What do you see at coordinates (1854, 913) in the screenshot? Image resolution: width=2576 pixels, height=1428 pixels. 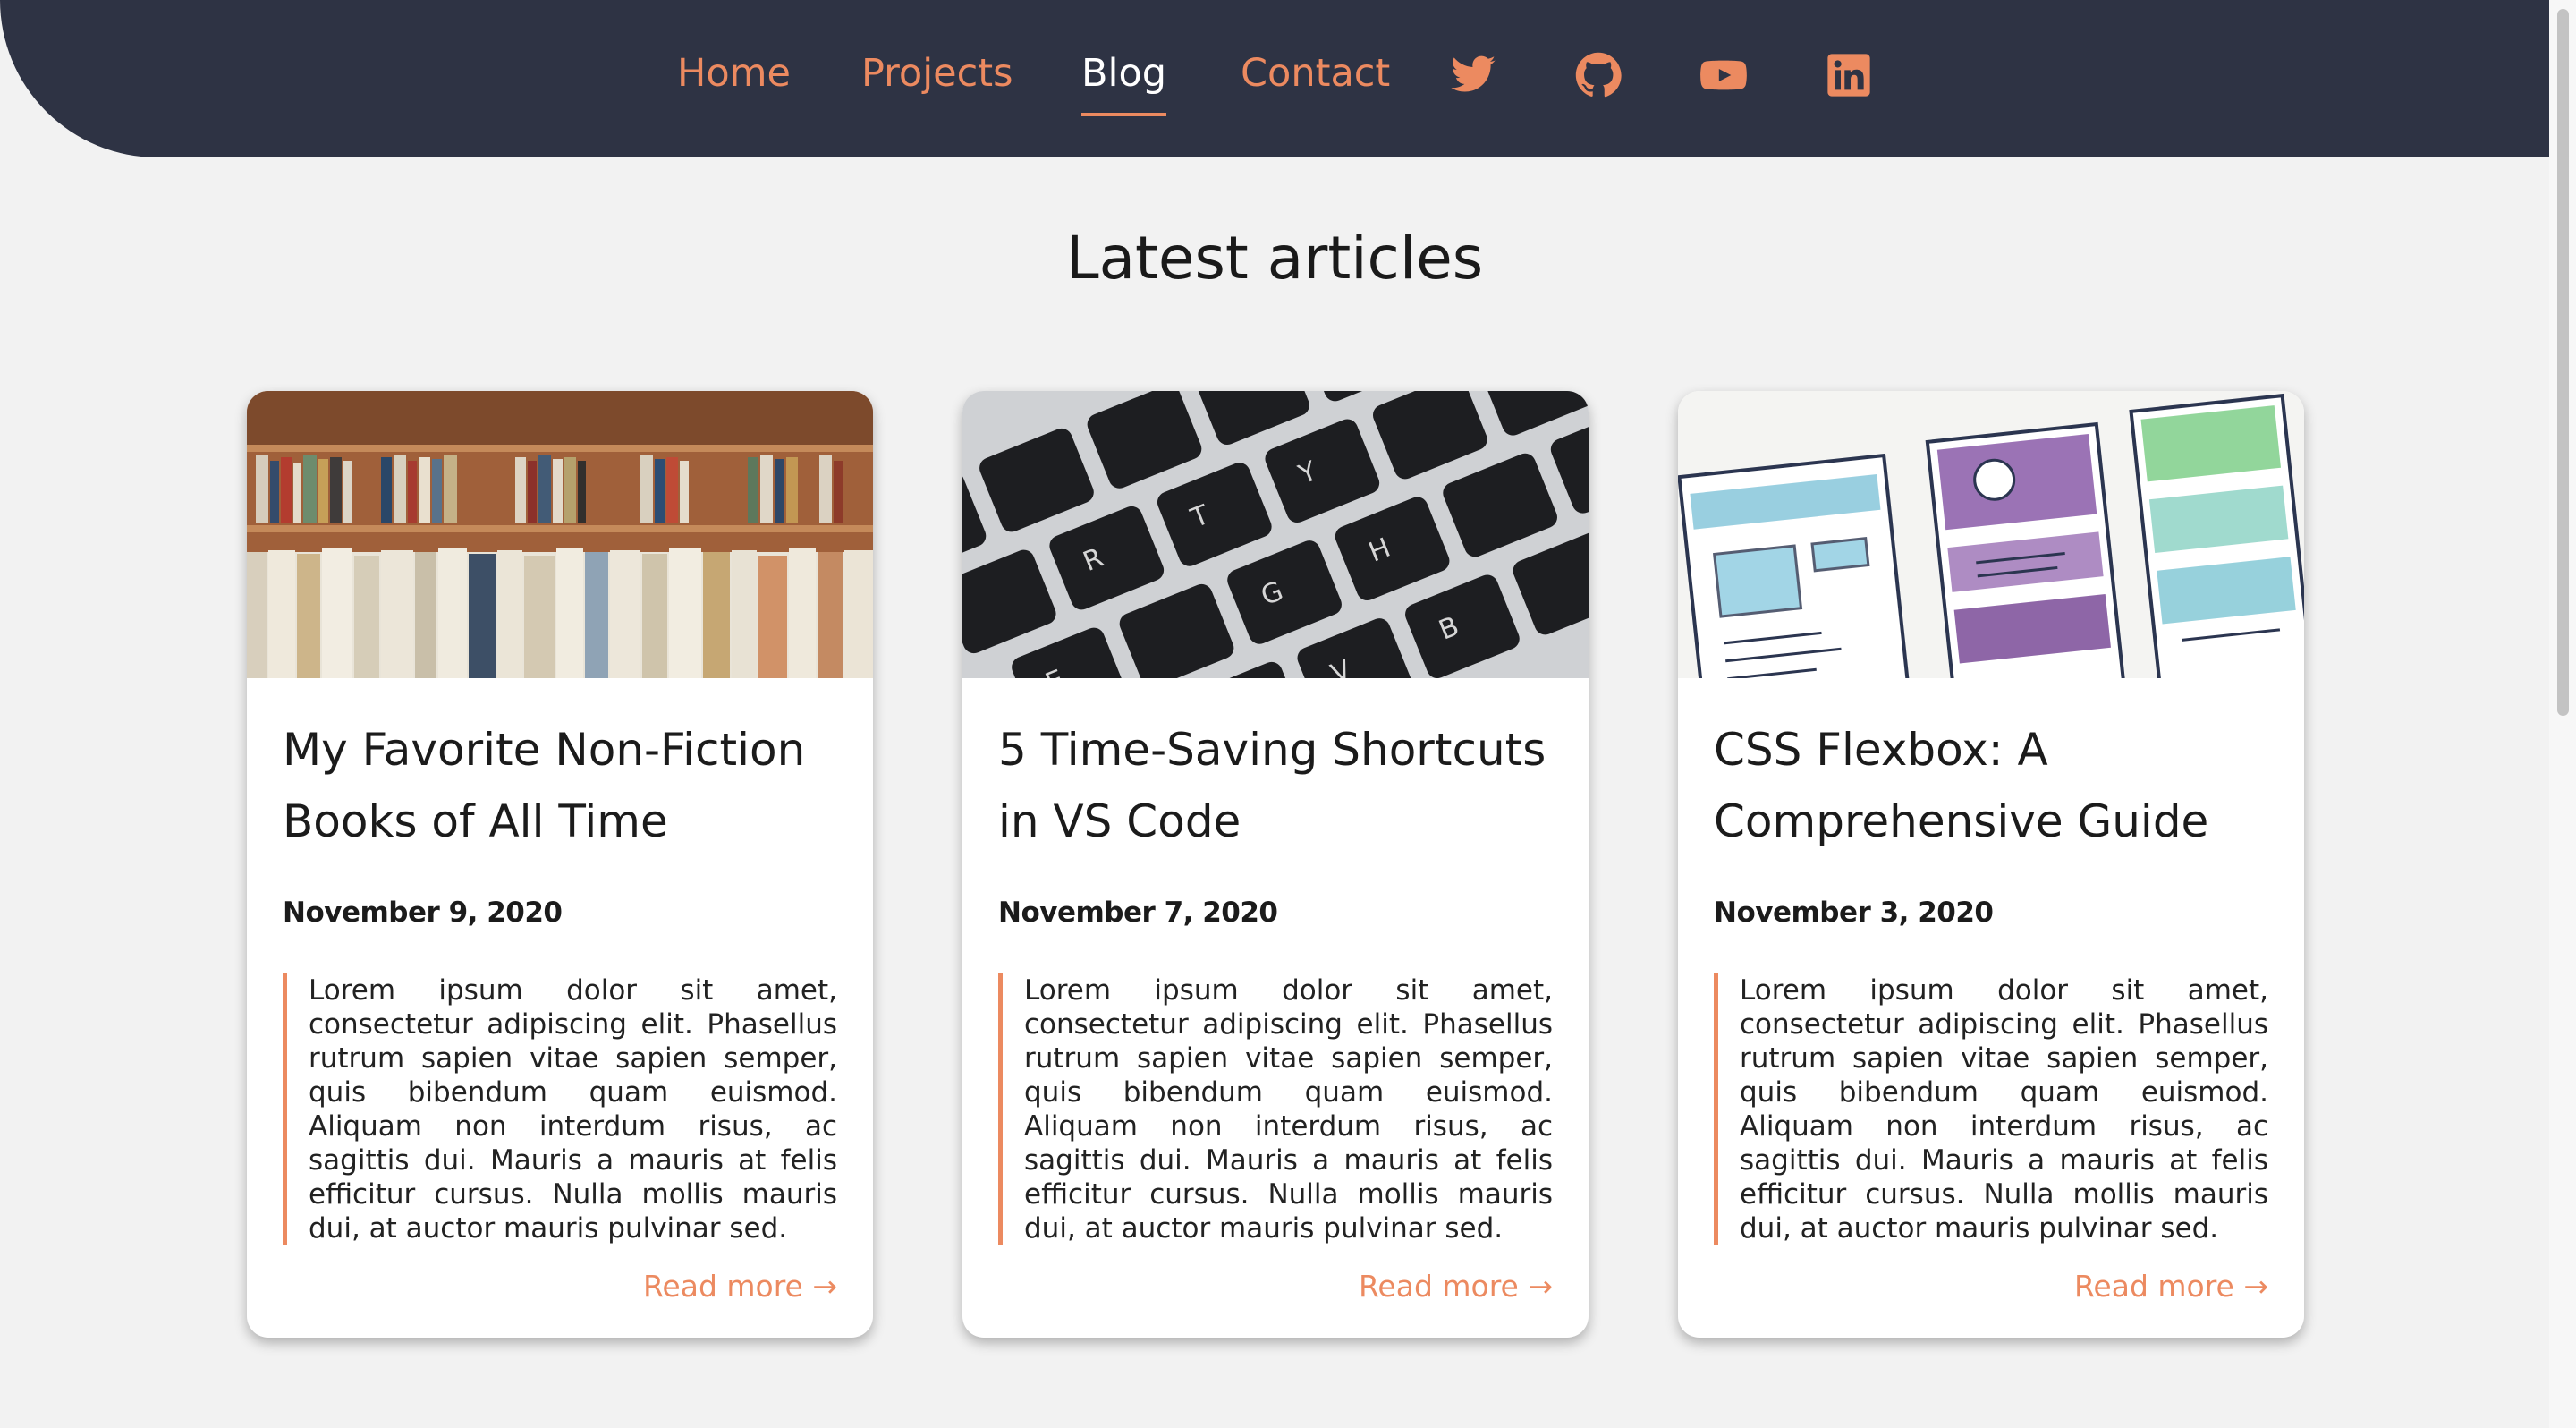 I see `article-date: November 3, 2020` at bounding box center [1854, 913].